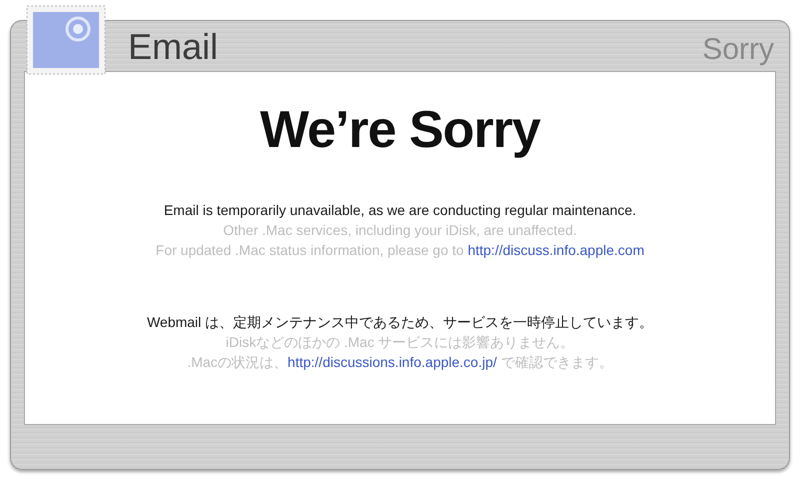  What do you see at coordinates (400, 250) in the screenshot?
I see `info-text: For updated .Mac status information, please go to http://discuss.info.apple.com` at bounding box center [400, 250].